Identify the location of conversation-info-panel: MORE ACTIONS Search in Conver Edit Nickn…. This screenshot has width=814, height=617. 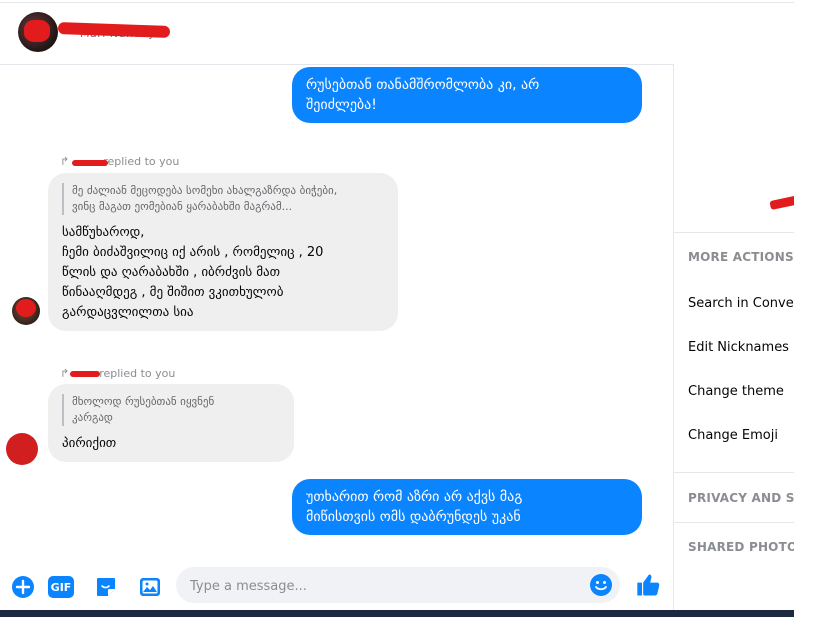
(734, 337).